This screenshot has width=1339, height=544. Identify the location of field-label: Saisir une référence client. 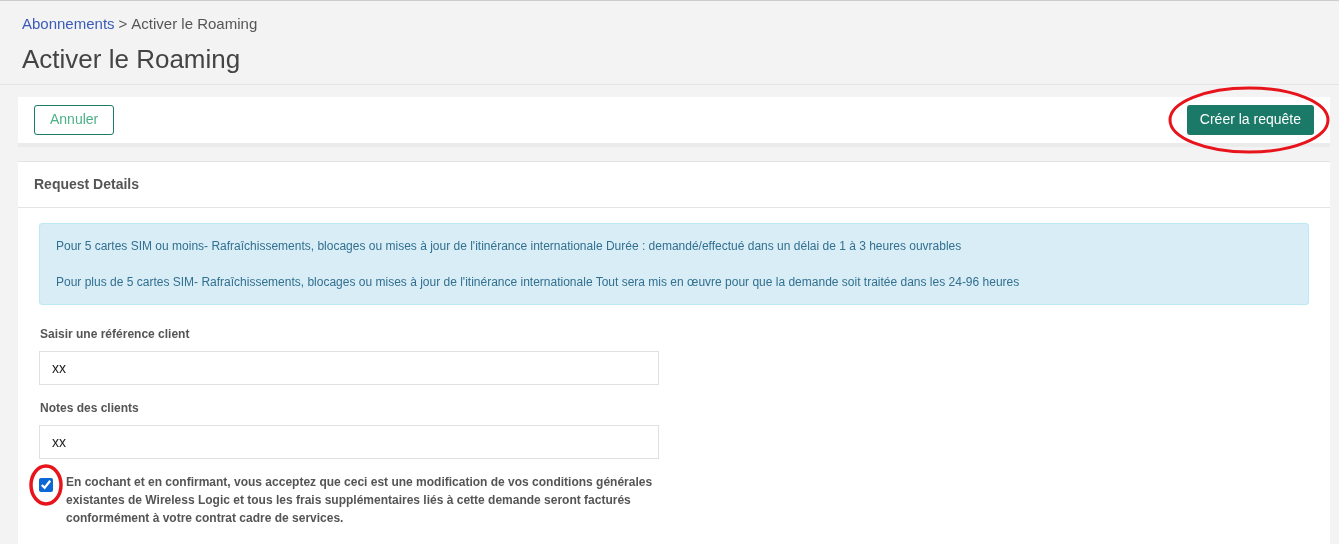
(115, 334).